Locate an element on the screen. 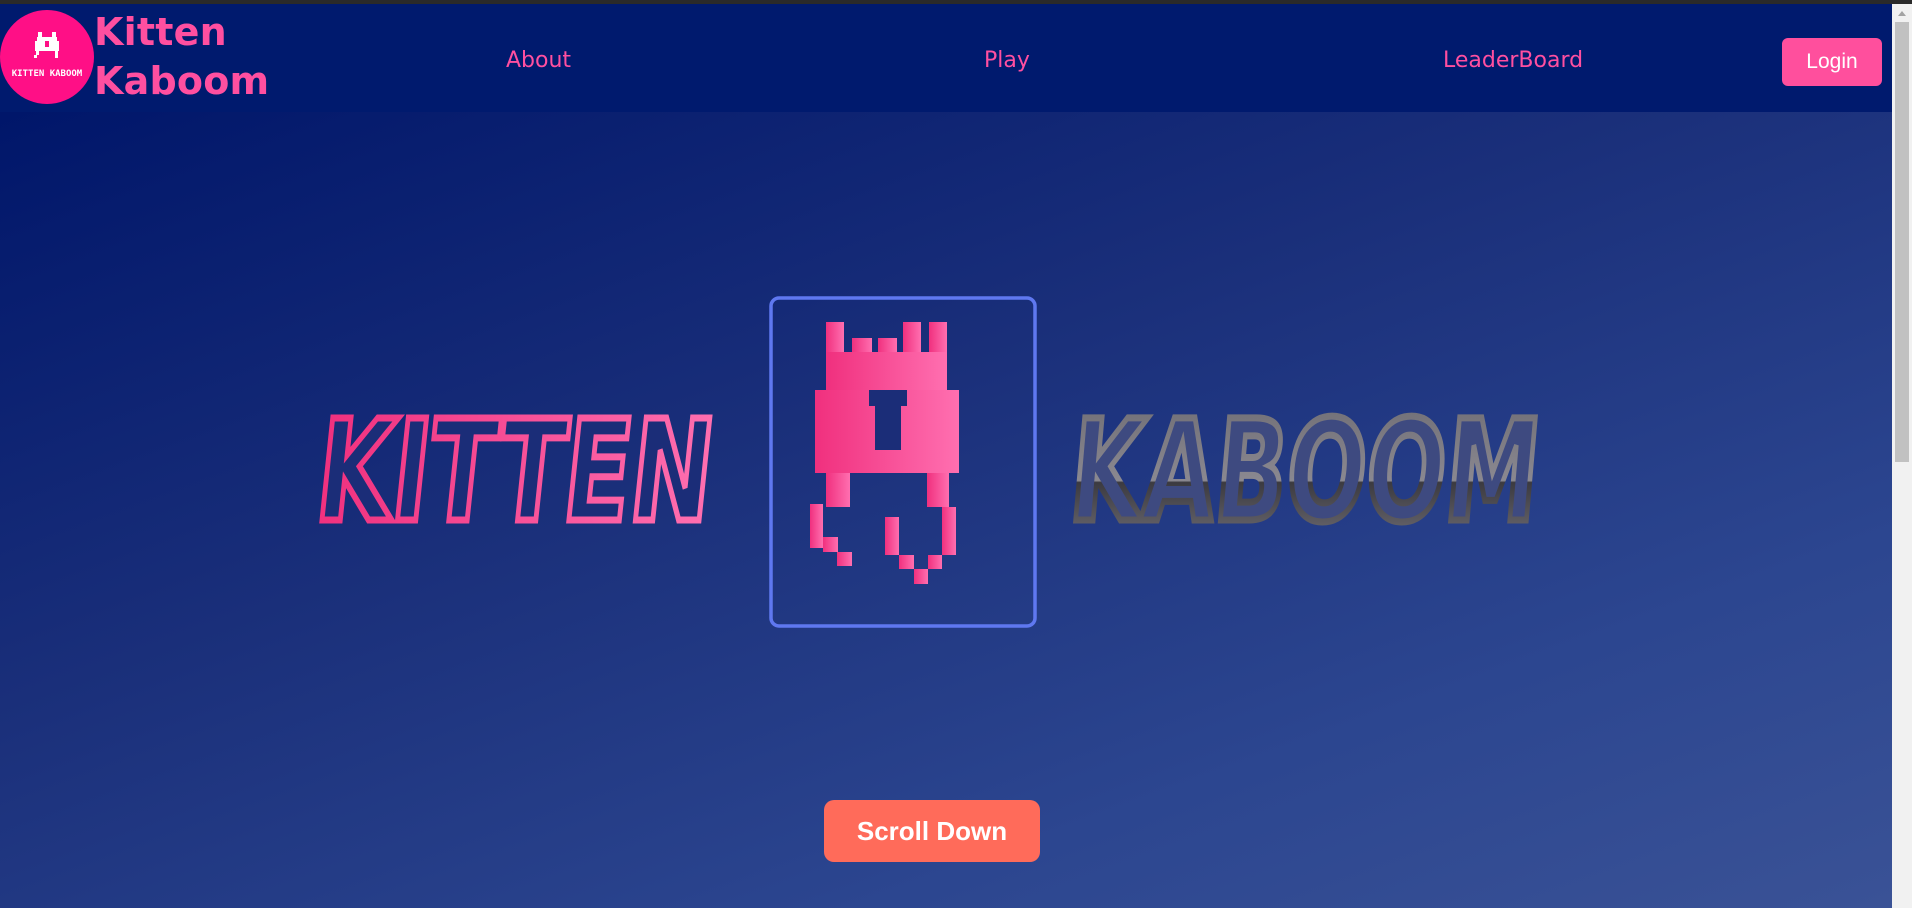 Image resolution: width=1912 pixels, height=908 pixels. nav-link-play: Play is located at coordinates (1007, 61).